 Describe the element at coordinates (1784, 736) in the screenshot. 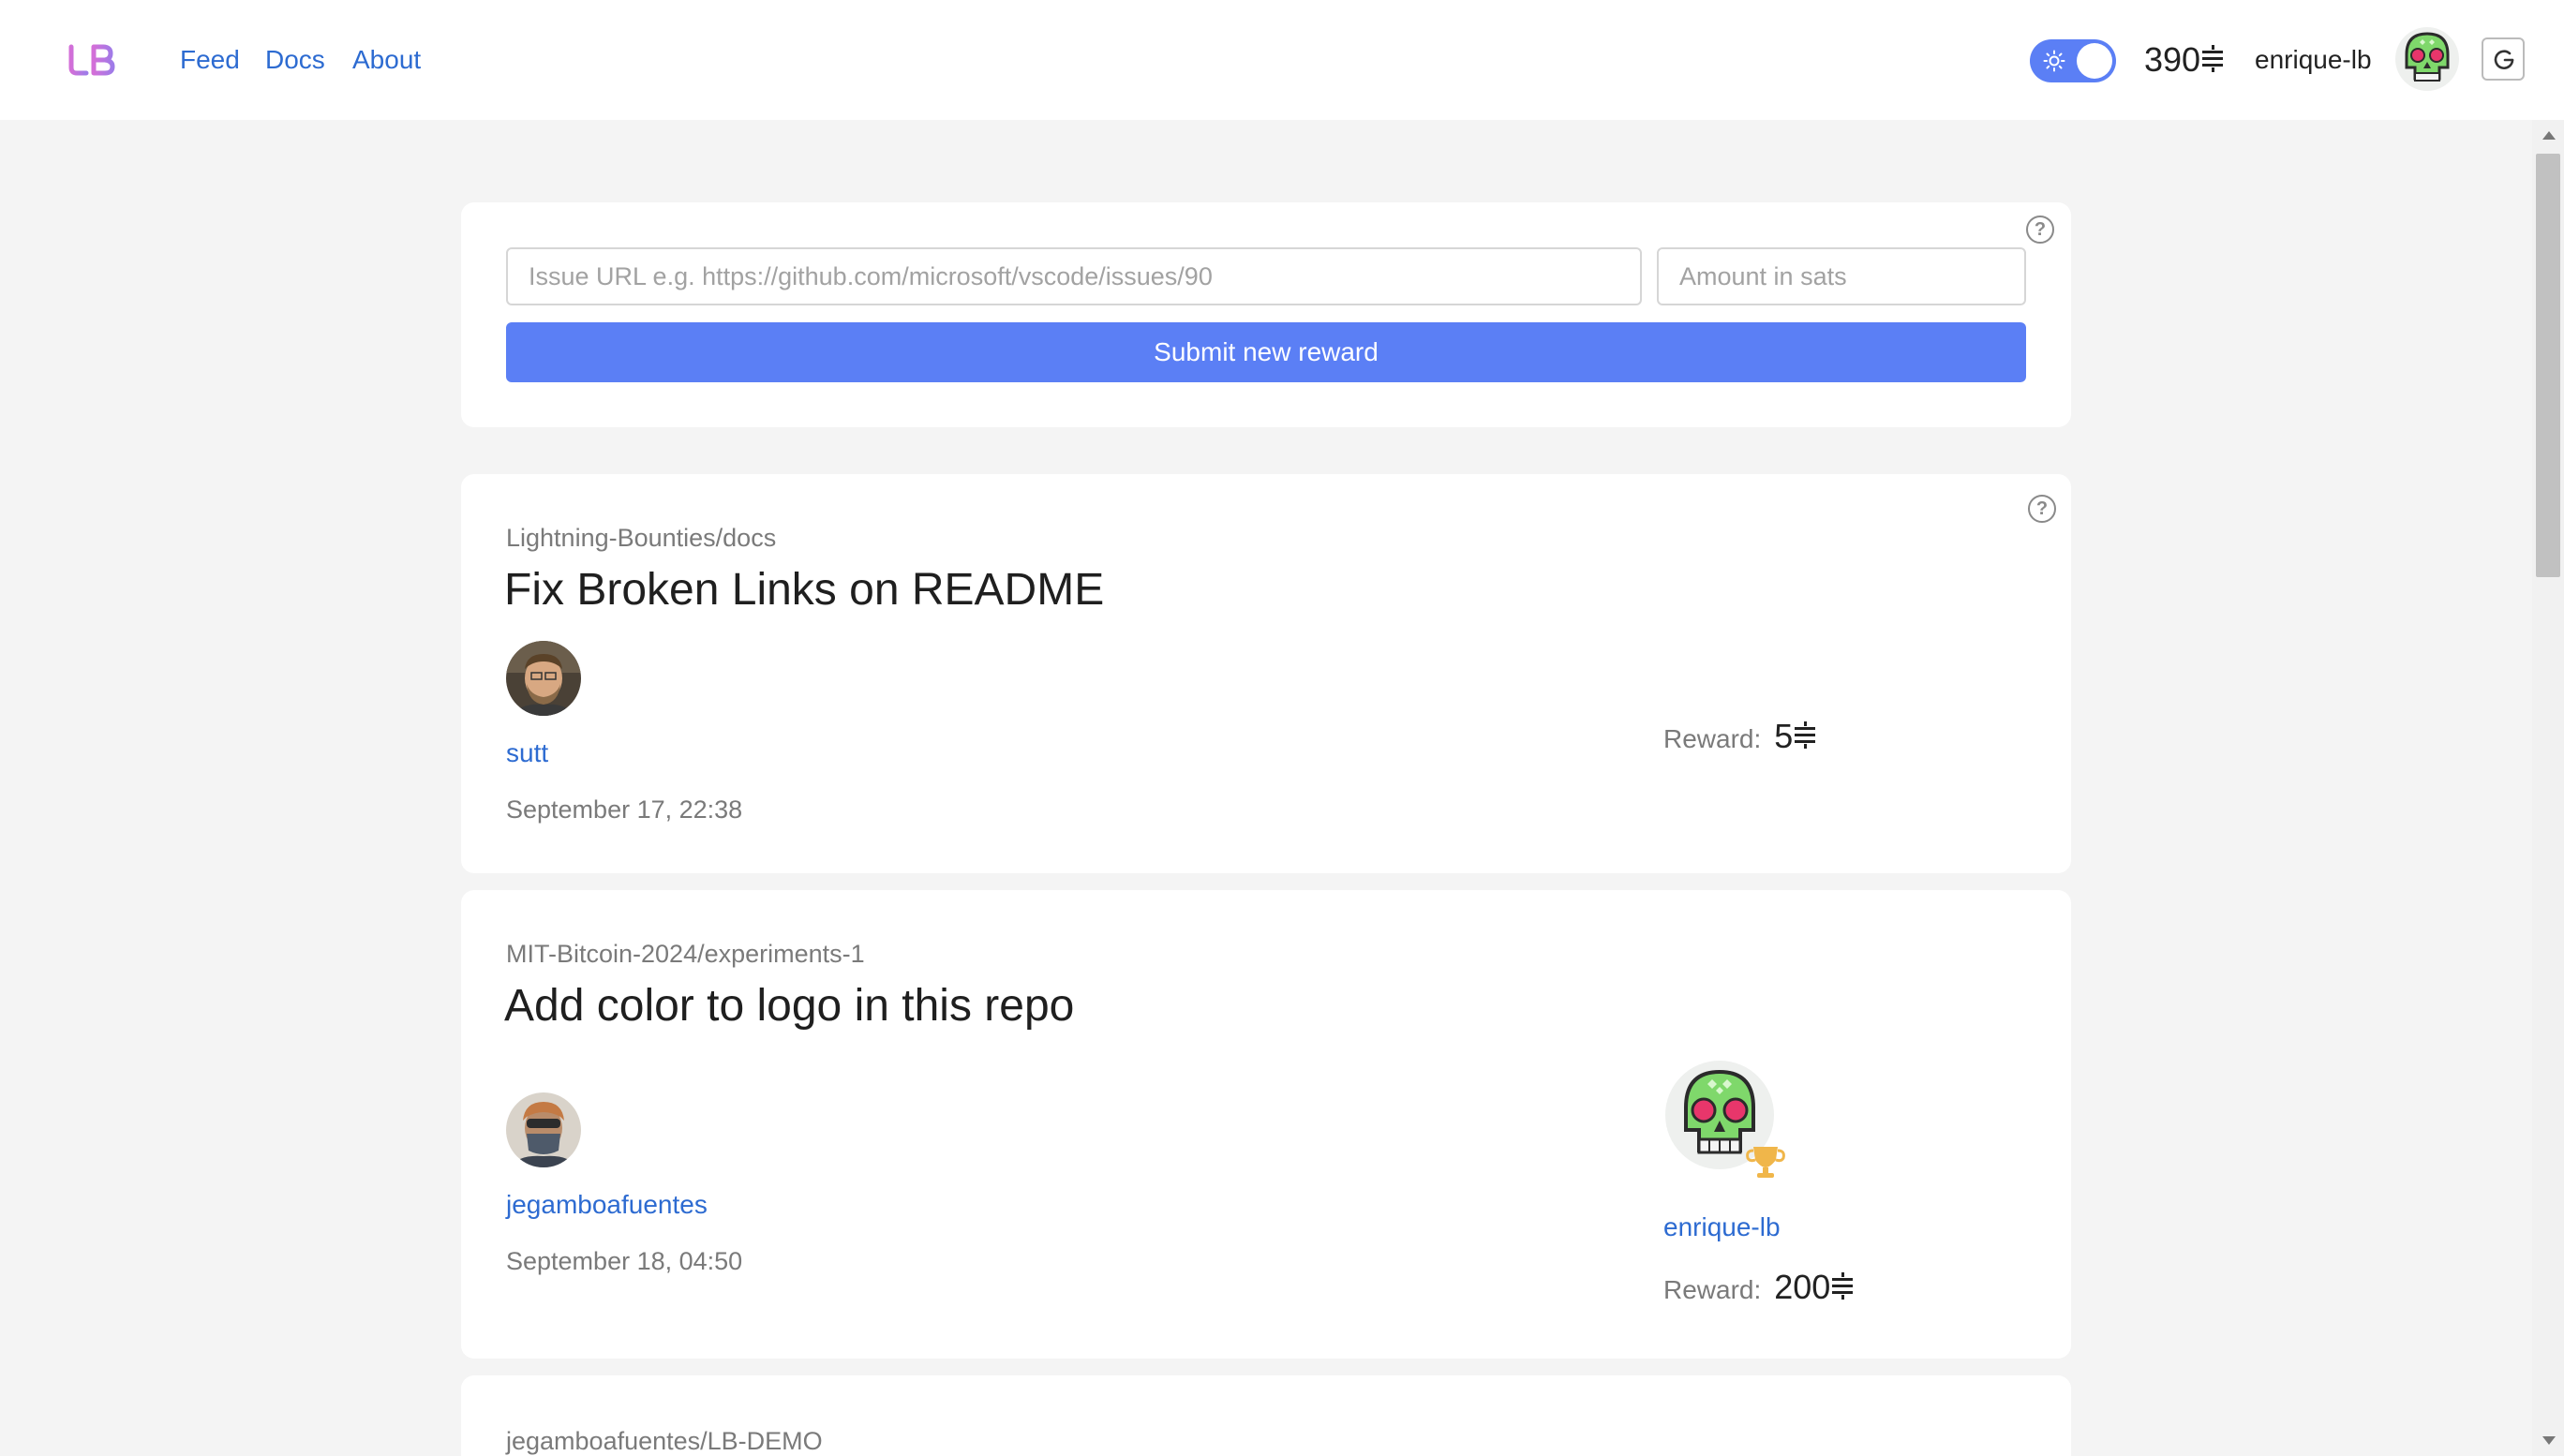

I see `reward-value: 5` at that location.